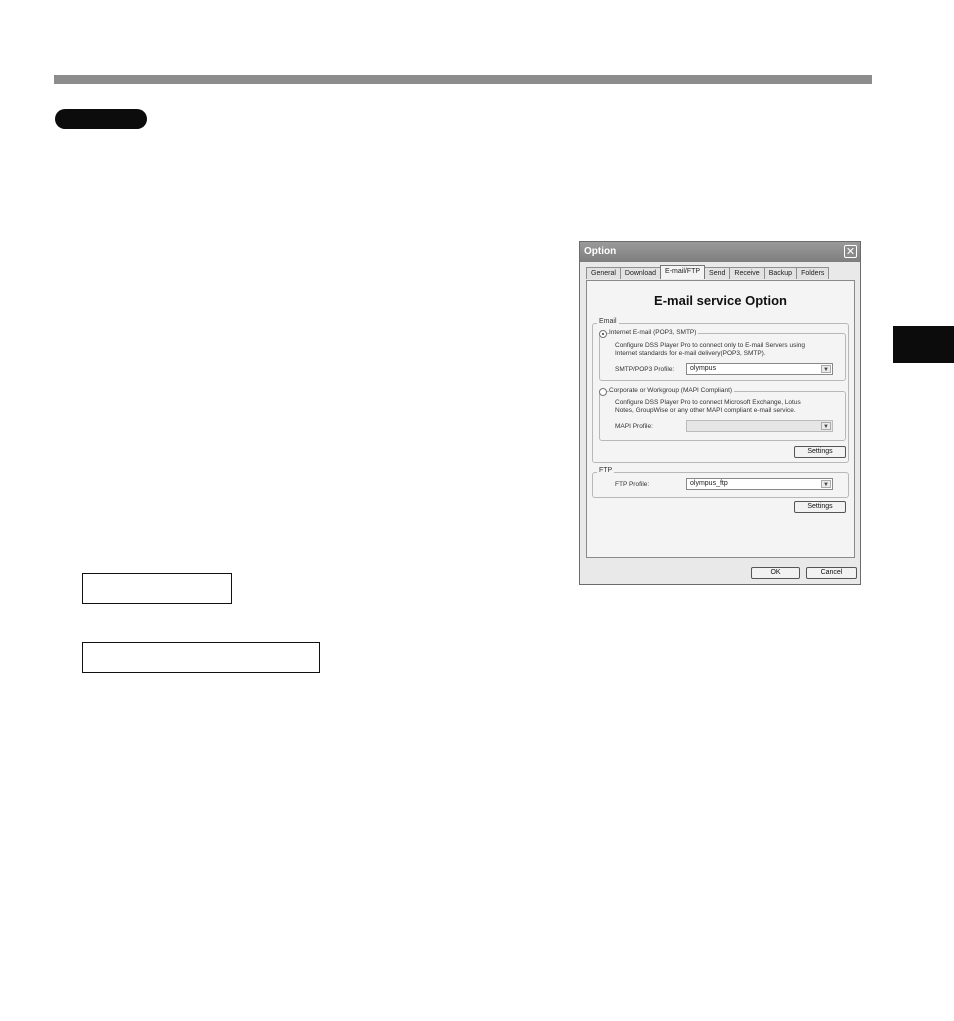 This screenshot has width=954, height=1021. I want to click on tab-download: Download, so click(640, 273).